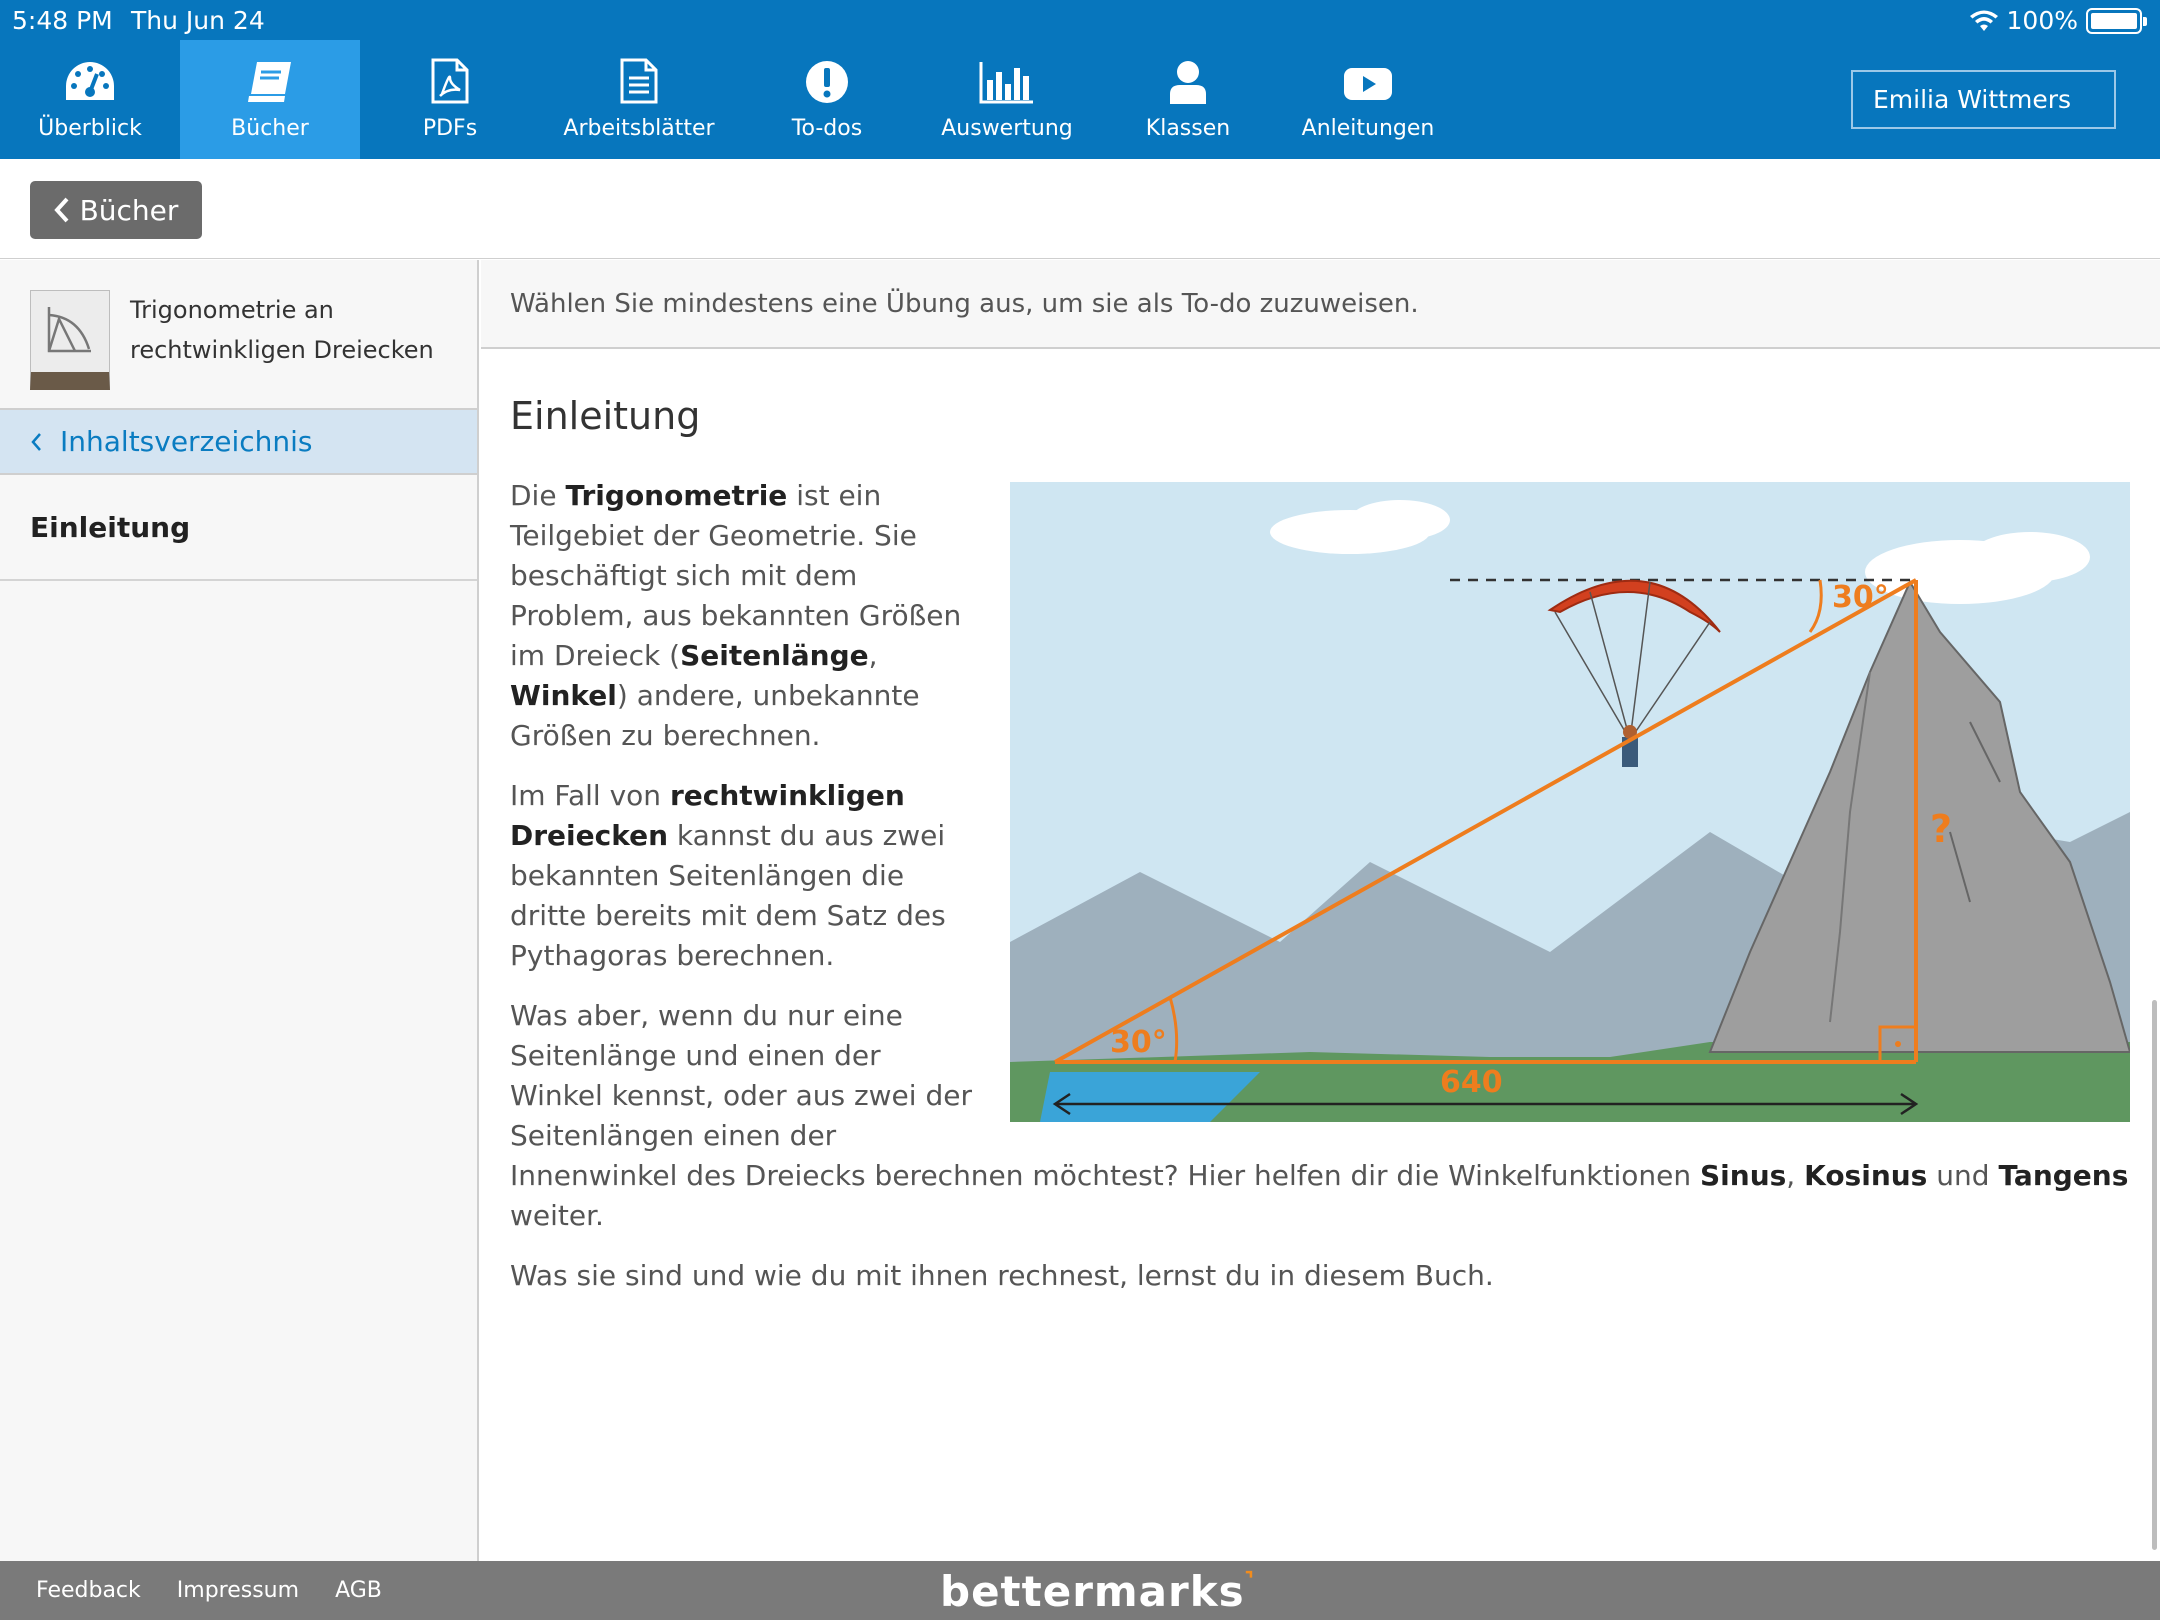 This screenshot has height=1620, width=2160. What do you see at coordinates (2042, 20) in the screenshot?
I see `battery-percent: 100%` at bounding box center [2042, 20].